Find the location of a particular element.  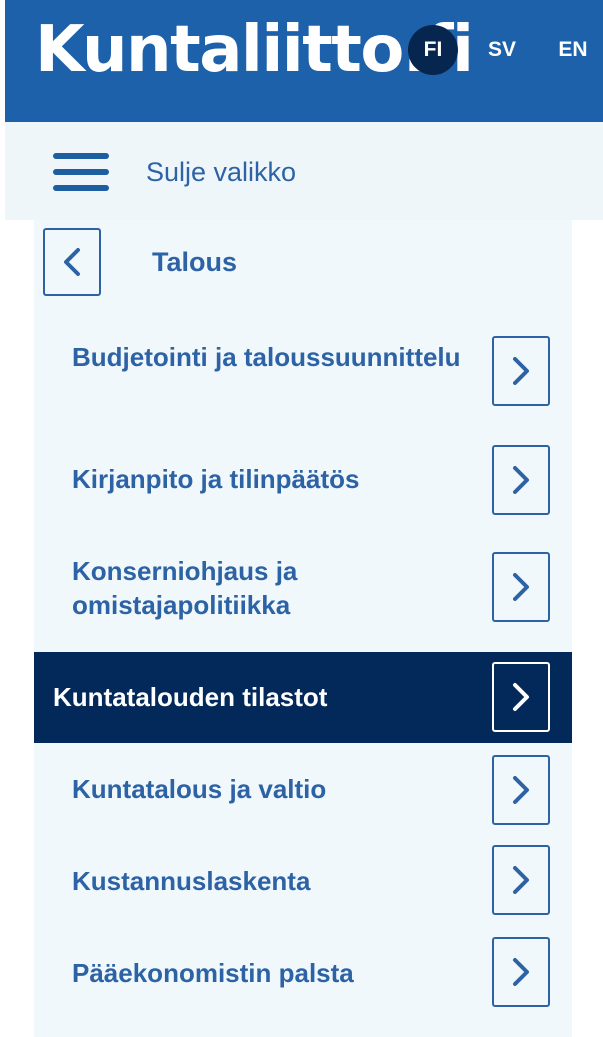

menu-item-budjetointi: Budjetointi ja taloussuunnittelu is located at coordinates (303, 378).